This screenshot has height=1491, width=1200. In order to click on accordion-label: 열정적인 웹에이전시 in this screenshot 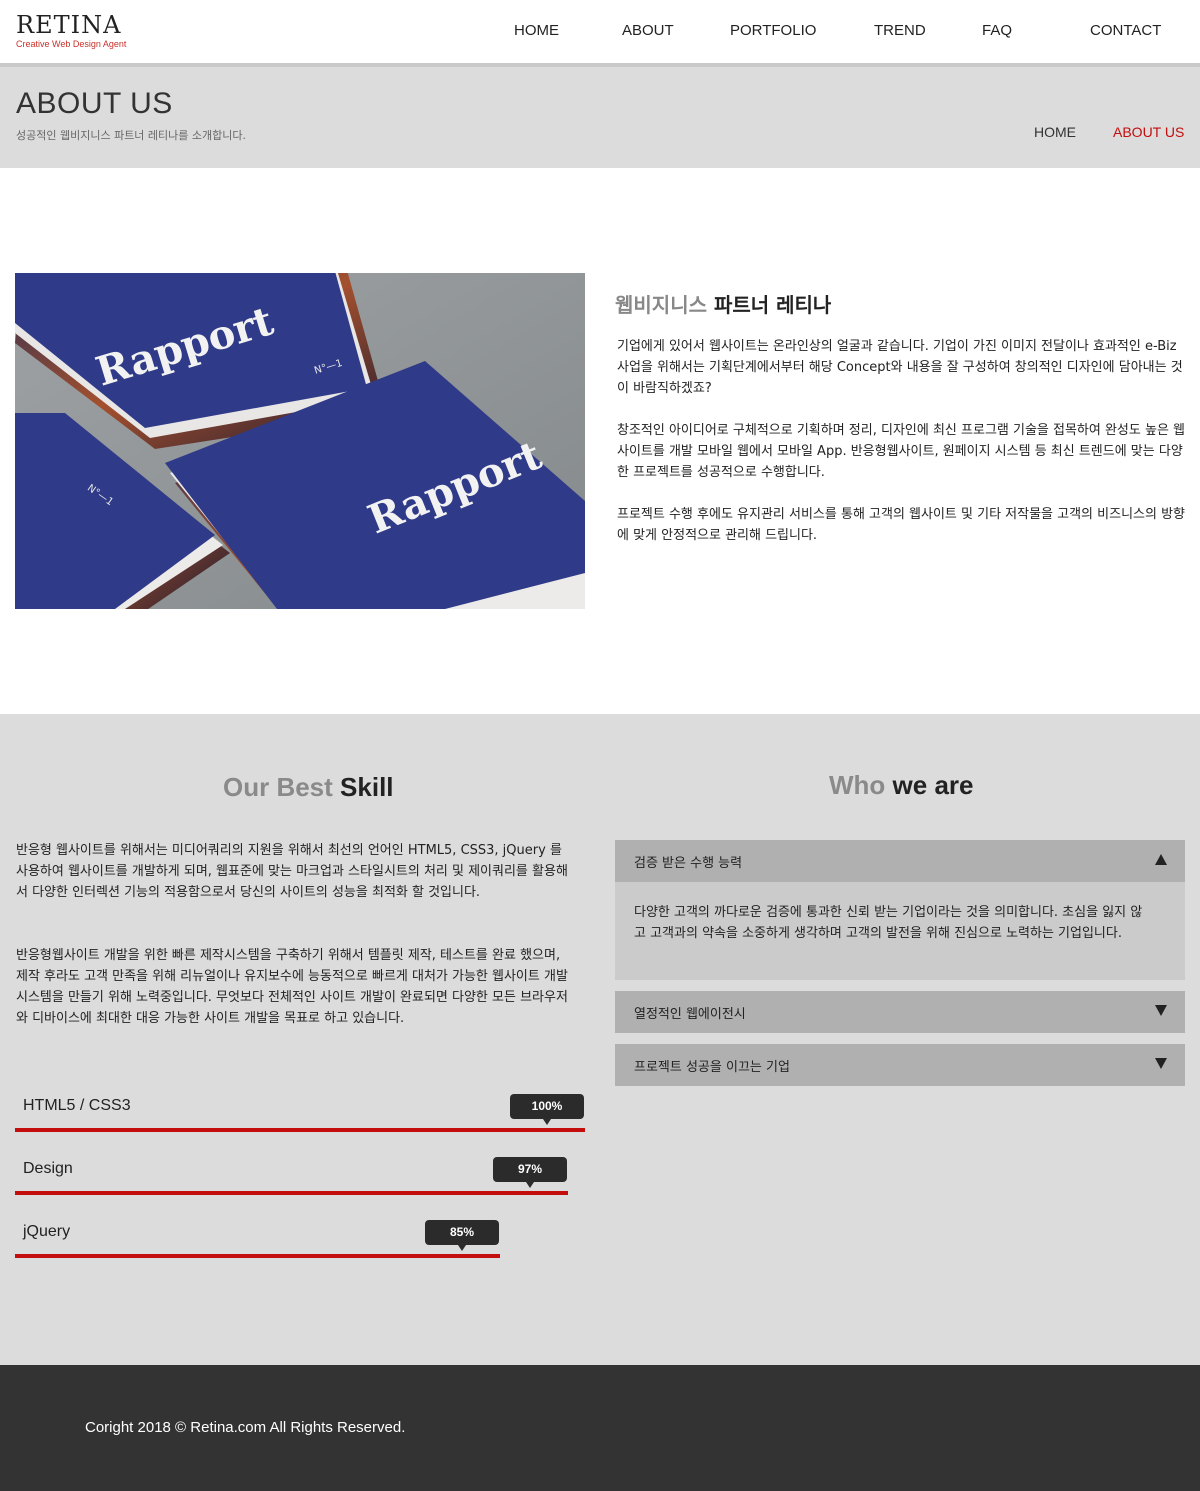, I will do `click(690, 1014)`.